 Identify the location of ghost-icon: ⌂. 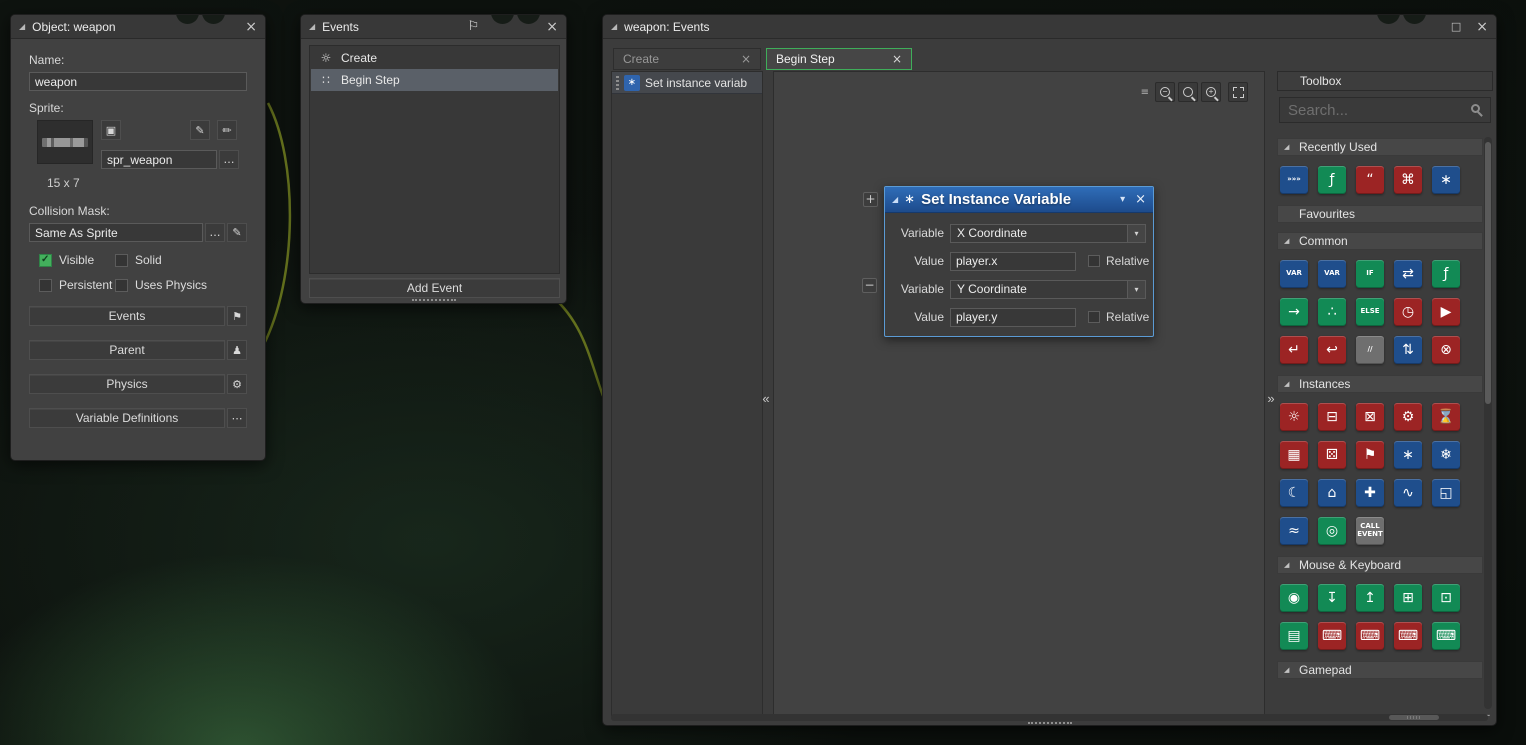
(1332, 493).